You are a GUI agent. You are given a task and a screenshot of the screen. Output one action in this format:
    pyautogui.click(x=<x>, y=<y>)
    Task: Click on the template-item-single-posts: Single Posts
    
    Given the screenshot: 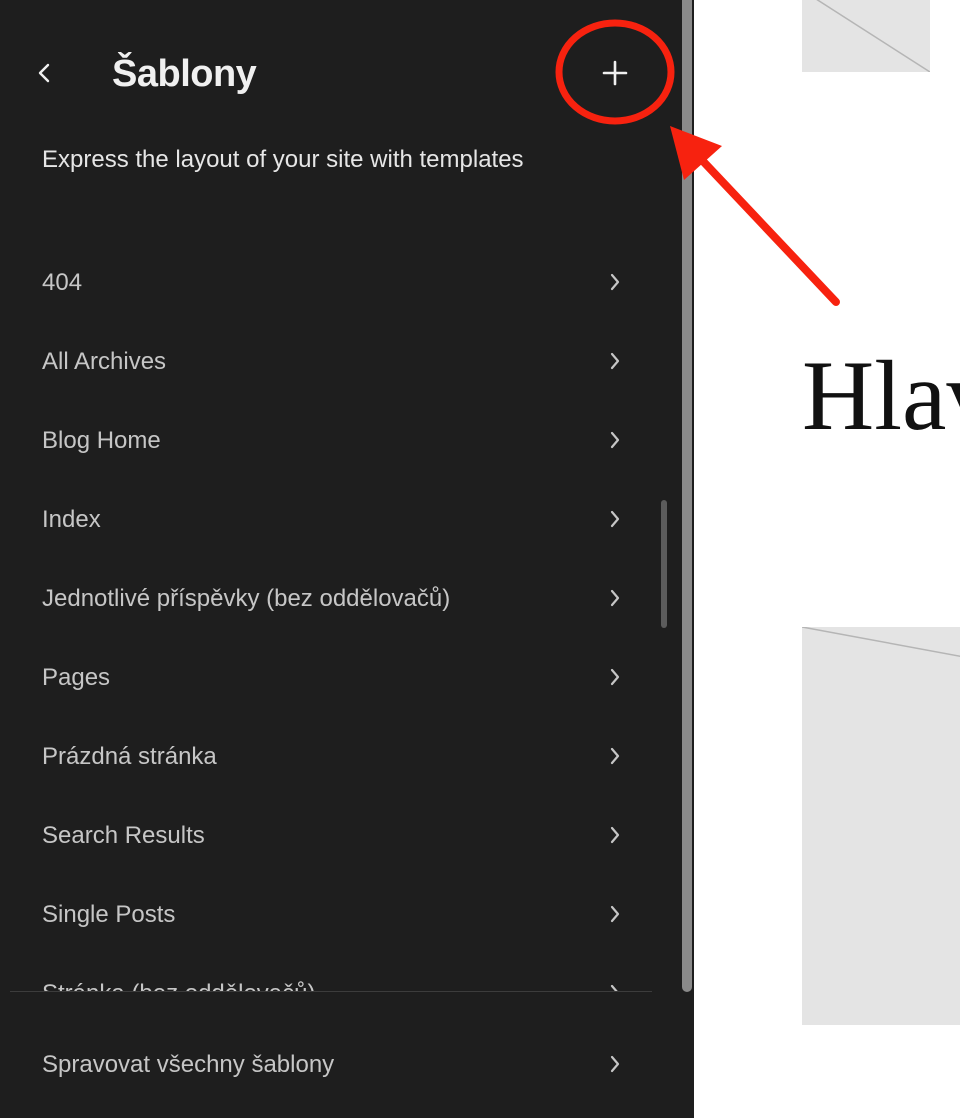 What is the action you would take?
    pyautogui.click(x=325, y=914)
    